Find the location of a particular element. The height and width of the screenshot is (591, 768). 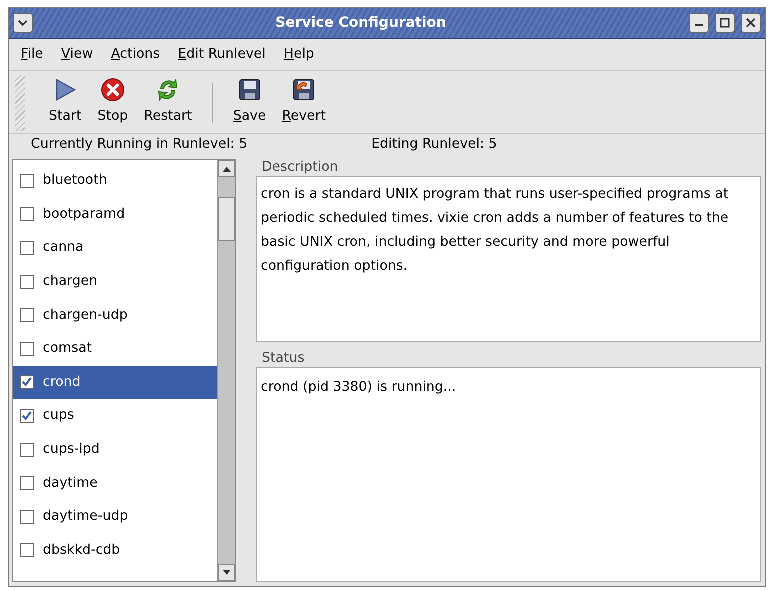

close-icon is located at coordinates (751, 23).